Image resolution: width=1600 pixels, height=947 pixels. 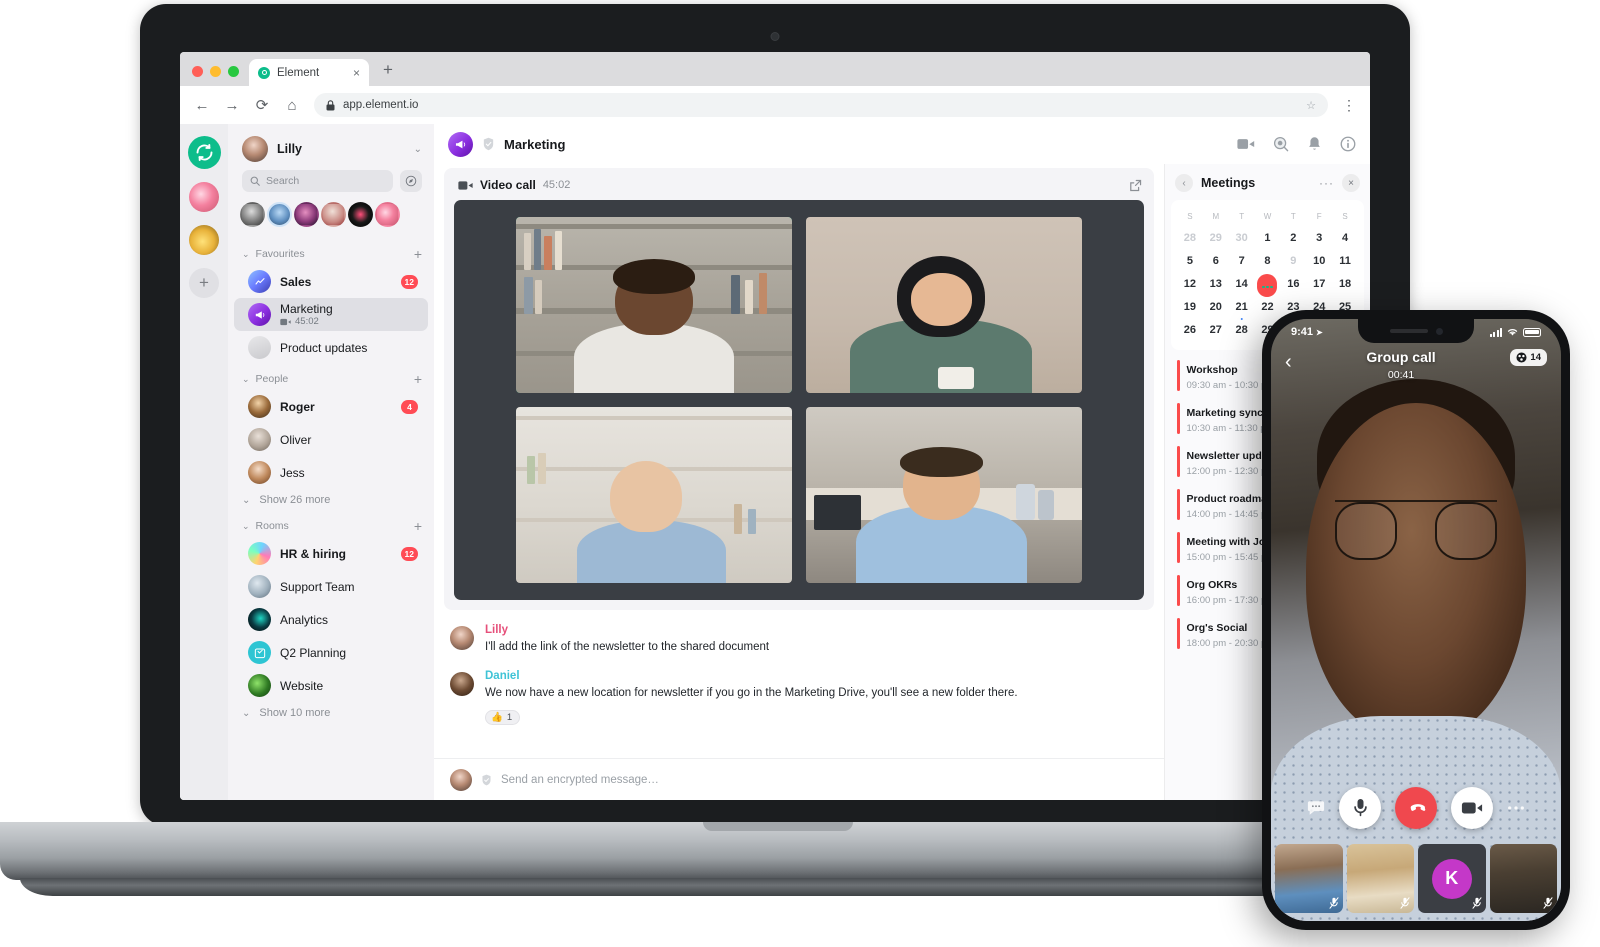 What do you see at coordinates (1319, 283) in the screenshot?
I see `calendar-day: 17` at bounding box center [1319, 283].